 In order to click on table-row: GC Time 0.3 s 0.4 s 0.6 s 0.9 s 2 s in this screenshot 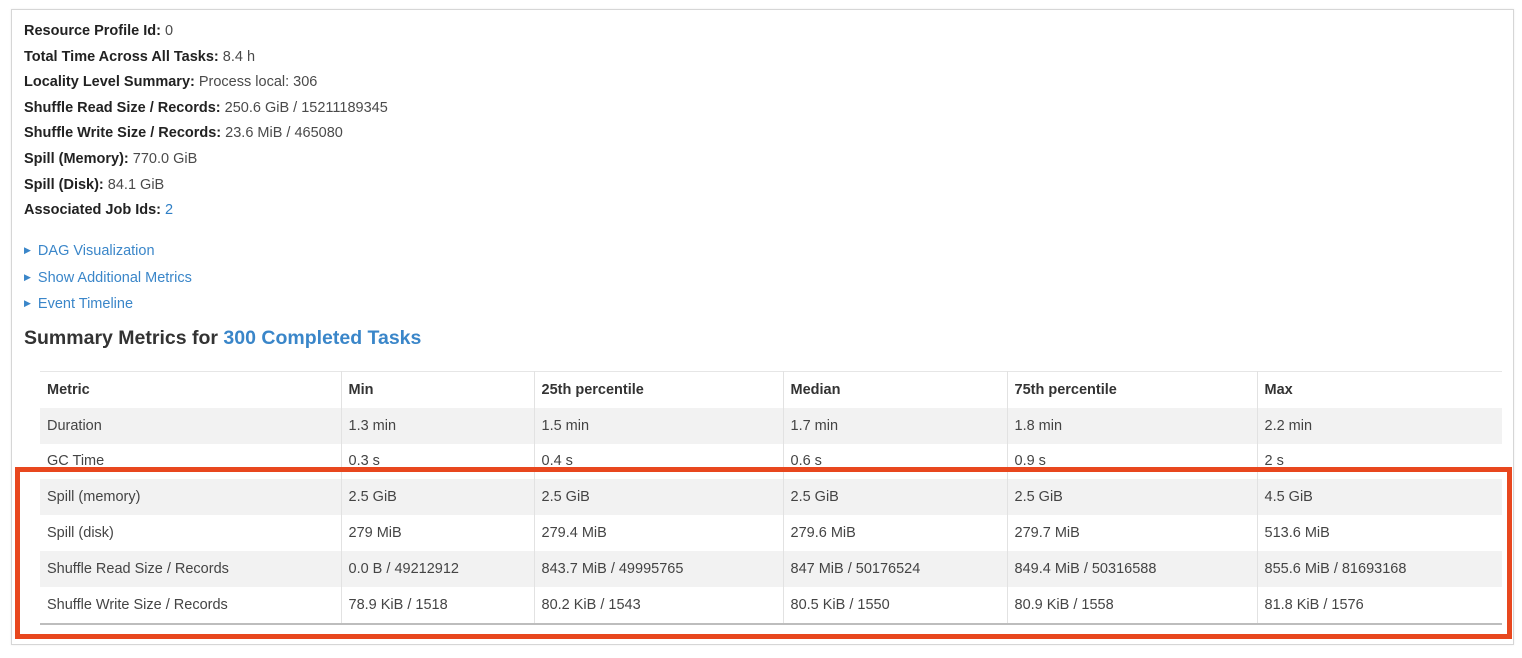, I will do `click(771, 461)`.